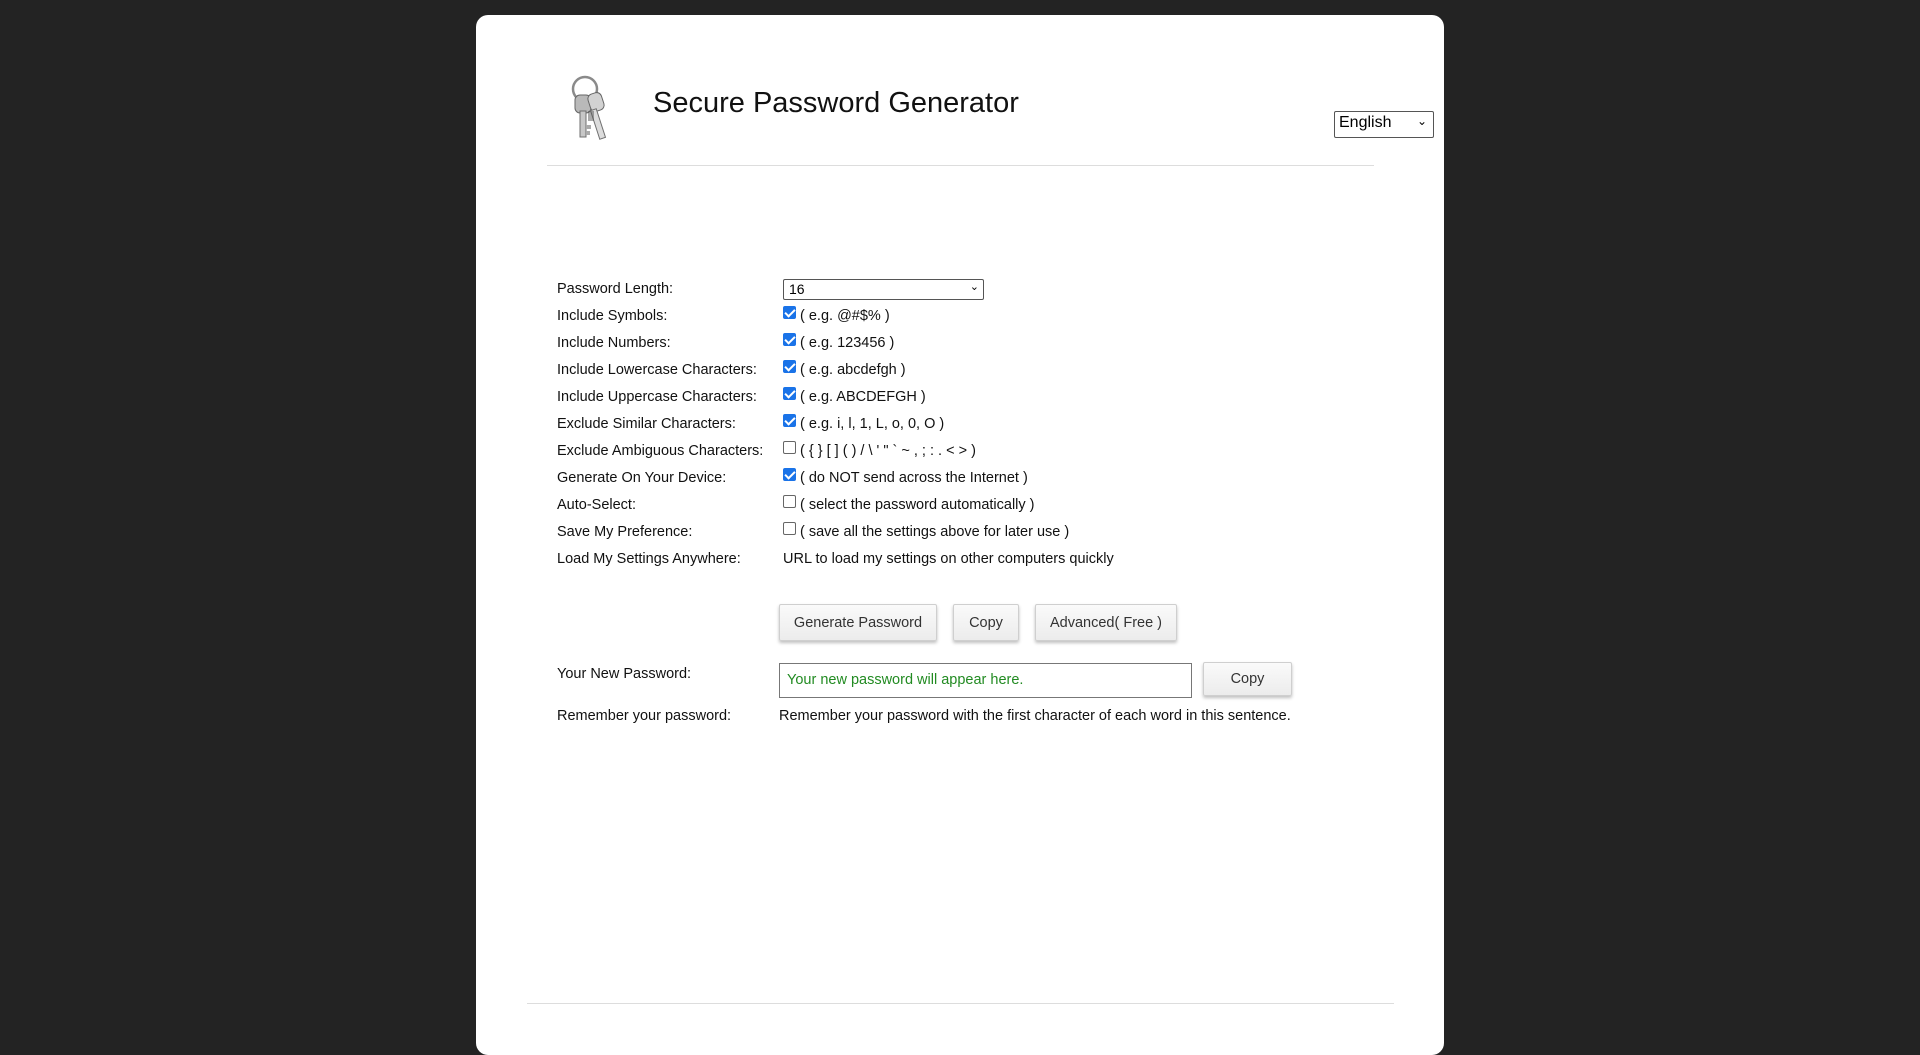  Describe the element at coordinates (985, 680) in the screenshot. I see `new-password-field: Your new password will appear here.` at that location.